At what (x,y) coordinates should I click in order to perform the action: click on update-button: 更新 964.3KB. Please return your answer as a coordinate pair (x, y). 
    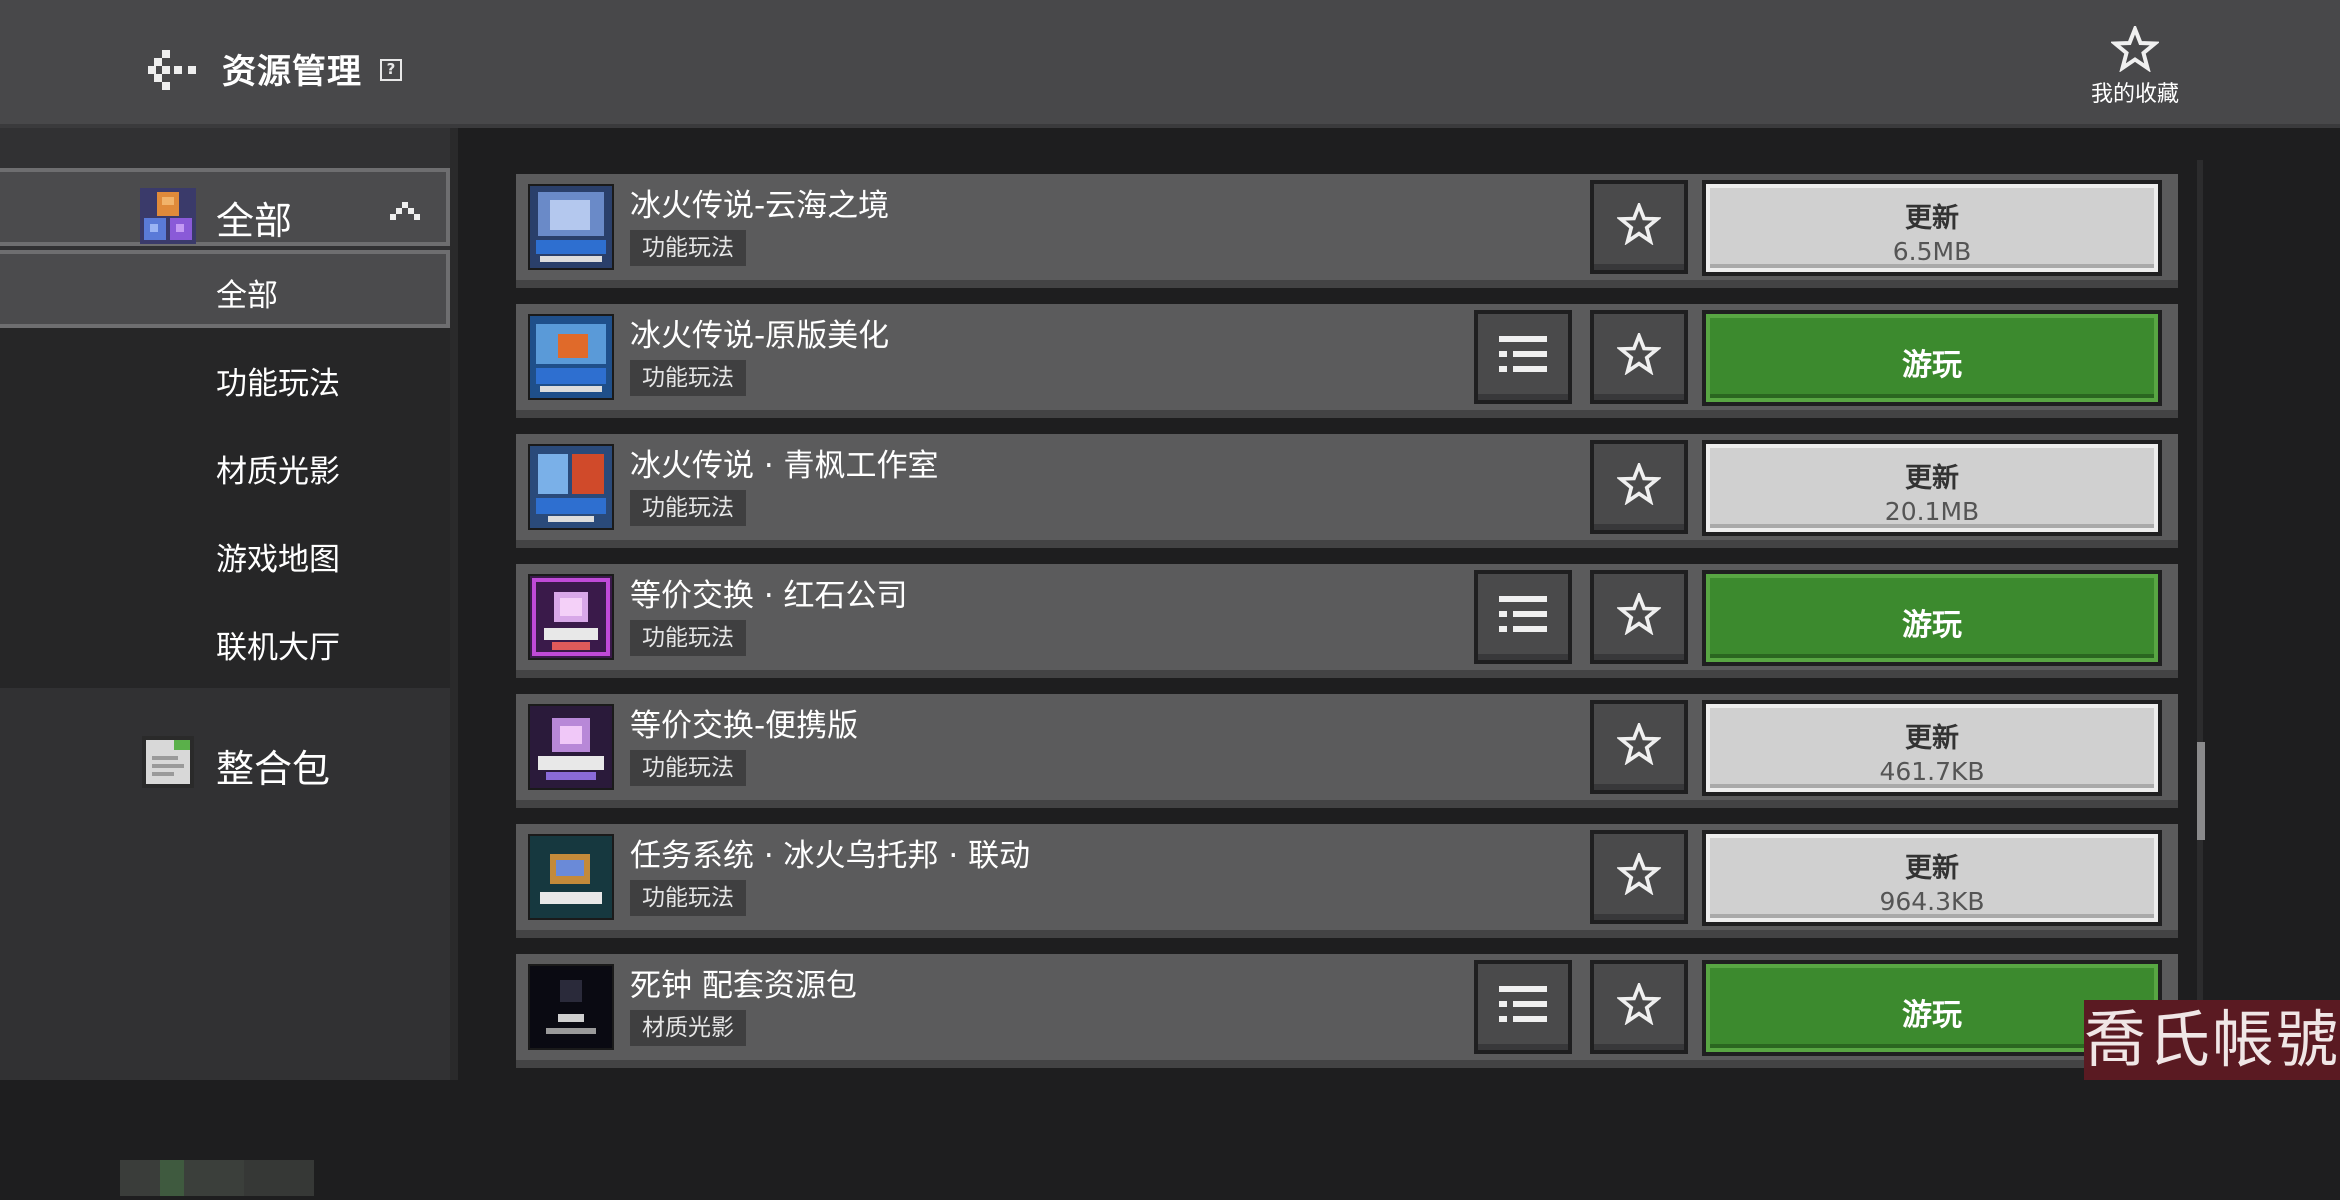
    Looking at the image, I should click on (1932, 878).